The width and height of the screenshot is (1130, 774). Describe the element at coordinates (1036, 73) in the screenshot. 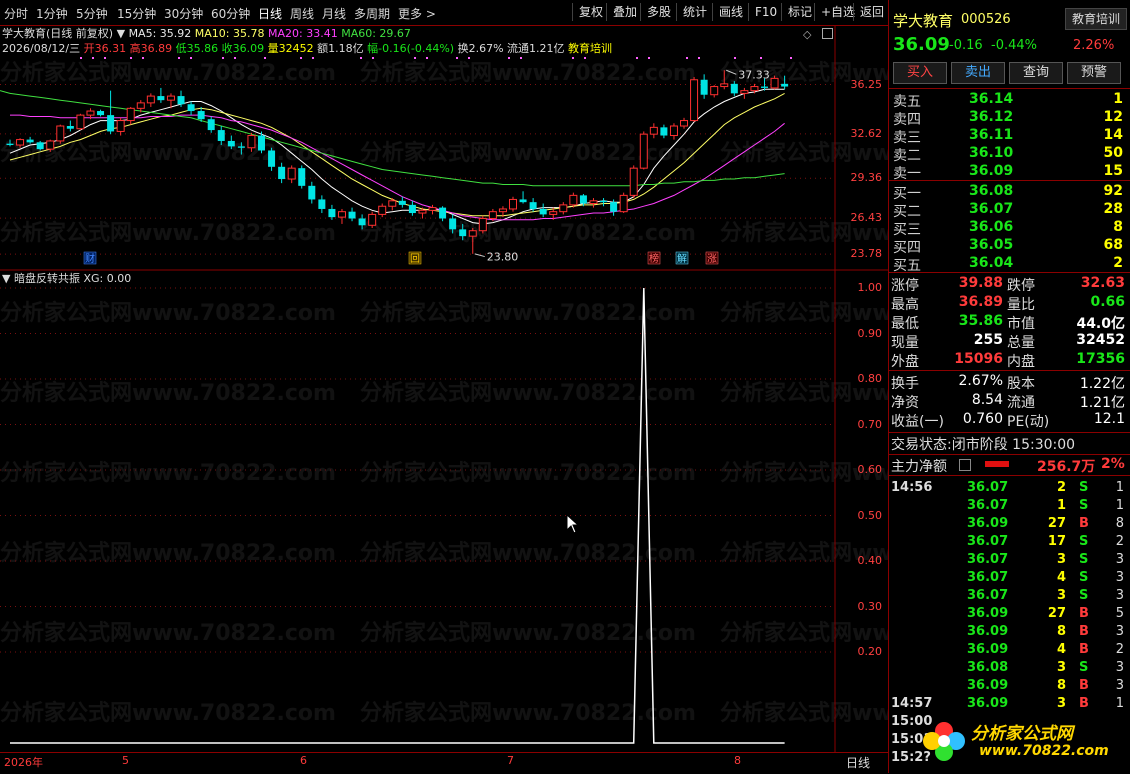

I see `query-button: 查询` at that location.